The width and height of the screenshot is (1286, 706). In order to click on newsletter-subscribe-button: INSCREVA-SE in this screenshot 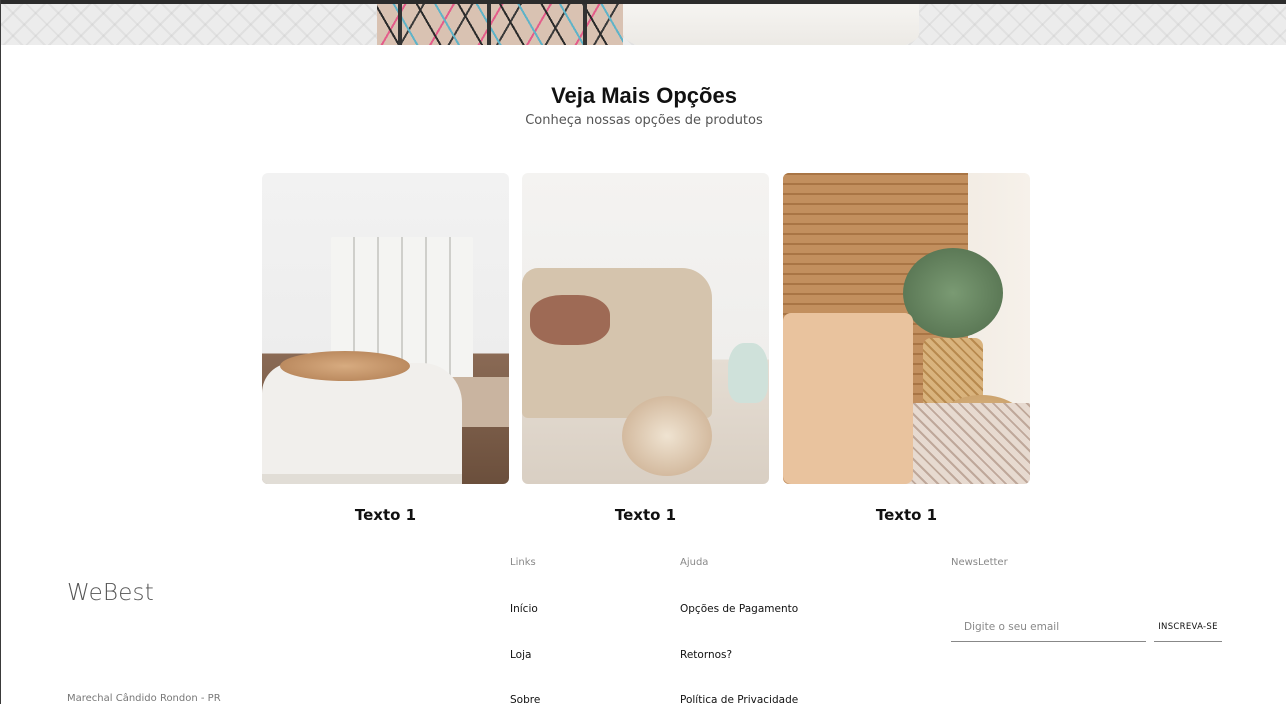, I will do `click(1188, 627)`.